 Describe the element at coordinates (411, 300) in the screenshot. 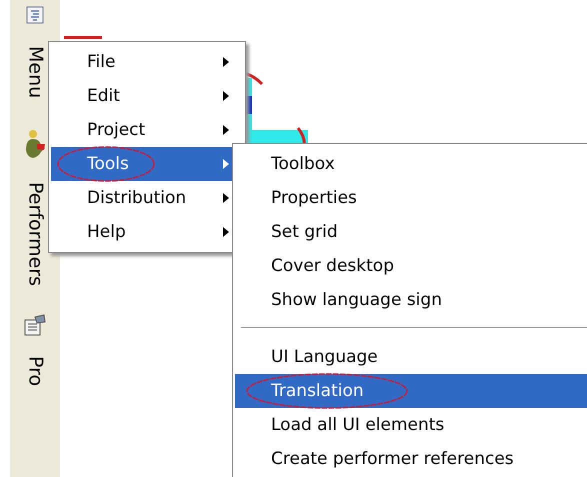

I see `menu-item: Show language sign` at that location.